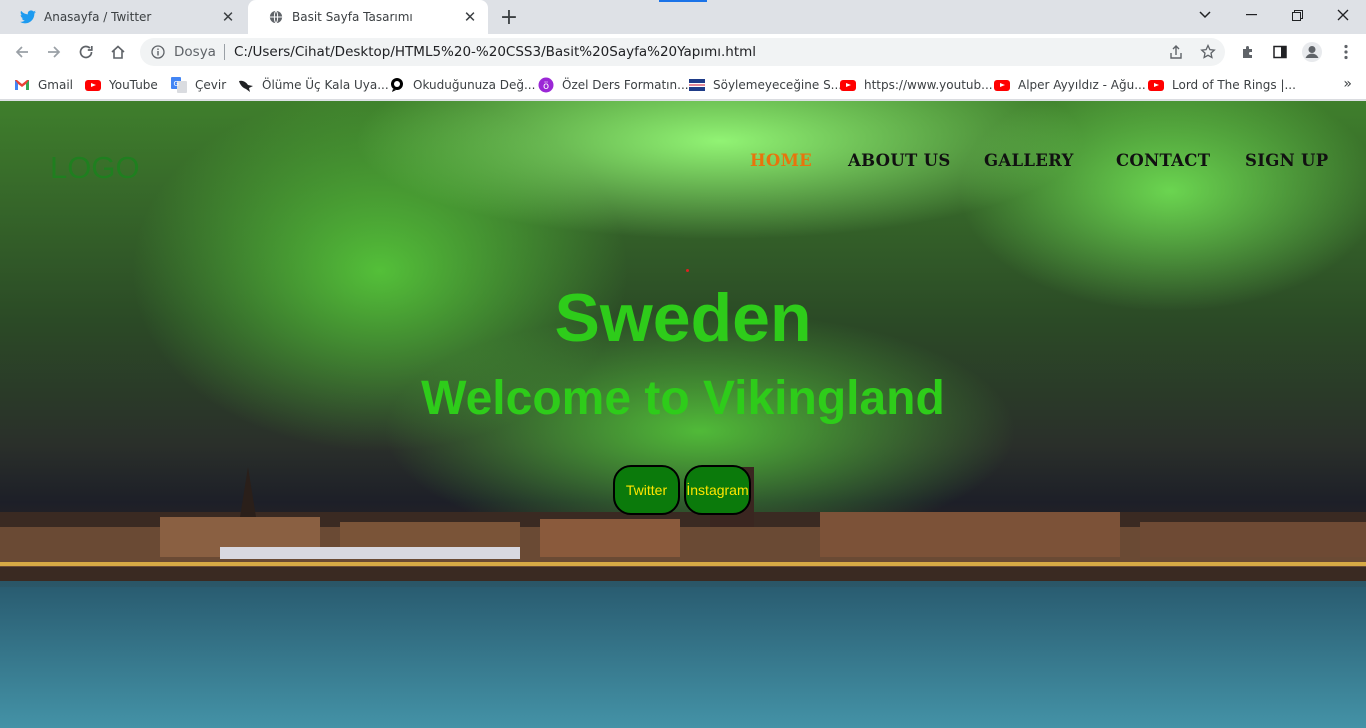 This screenshot has height=728, width=1366. Describe the element at coordinates (683, 318) in the screenshot. I see `hero-title: Sweden` at that location.